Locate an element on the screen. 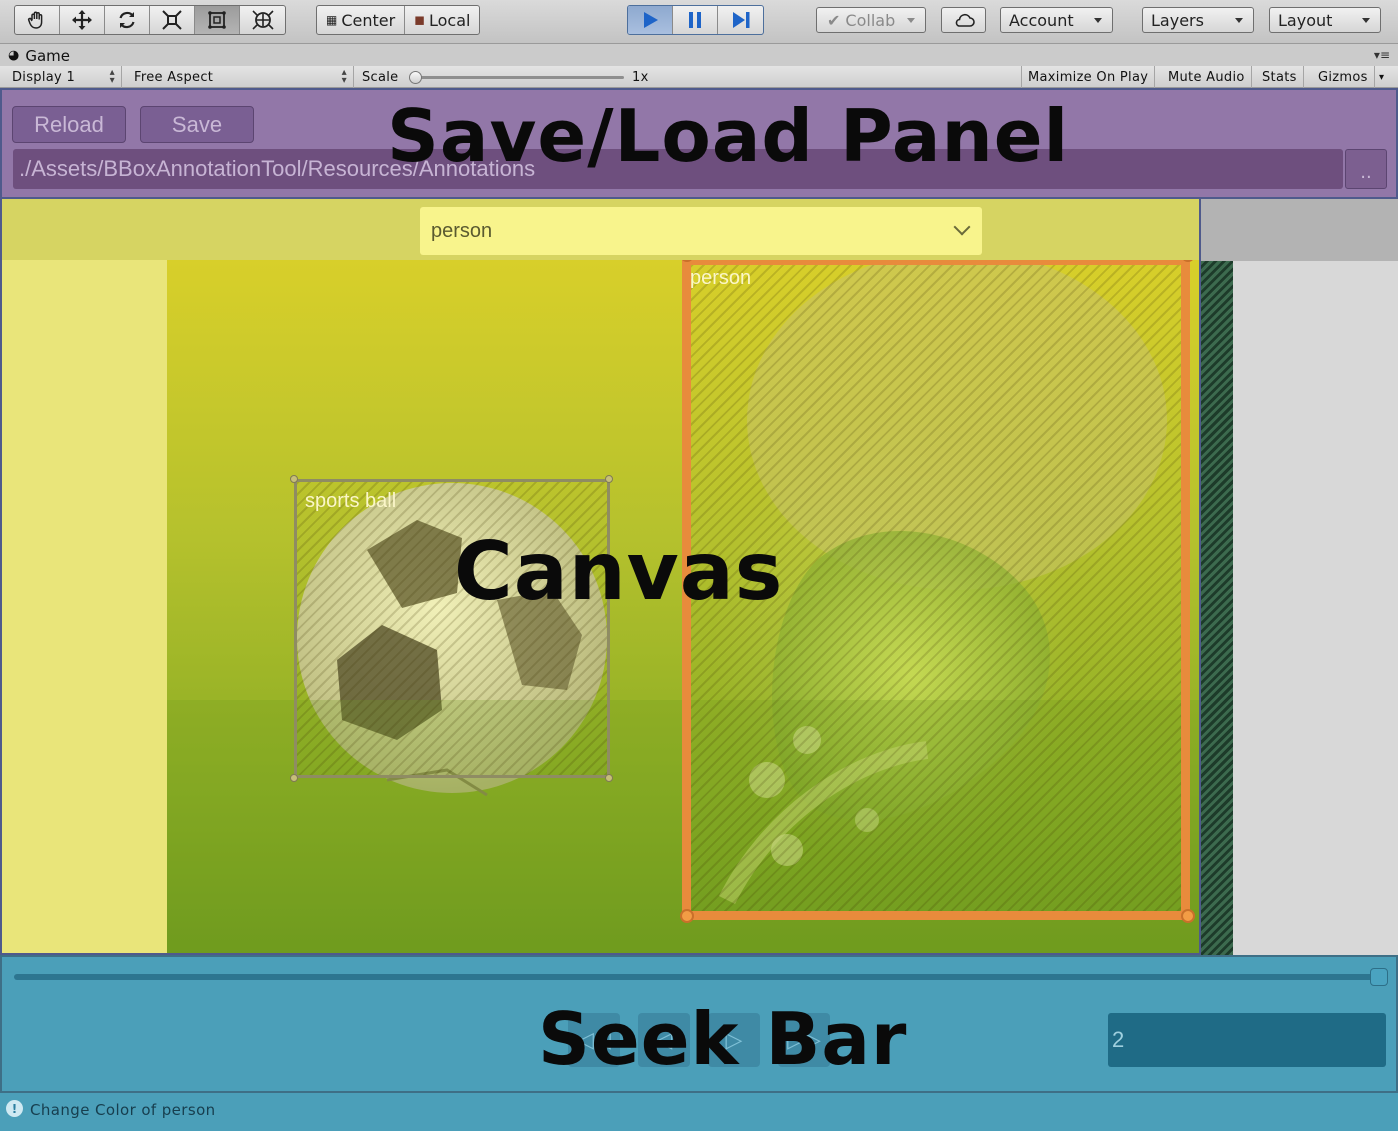 The image size is (1398, 1131). label-dropdown-value: person is located at coordinates (462, 230).